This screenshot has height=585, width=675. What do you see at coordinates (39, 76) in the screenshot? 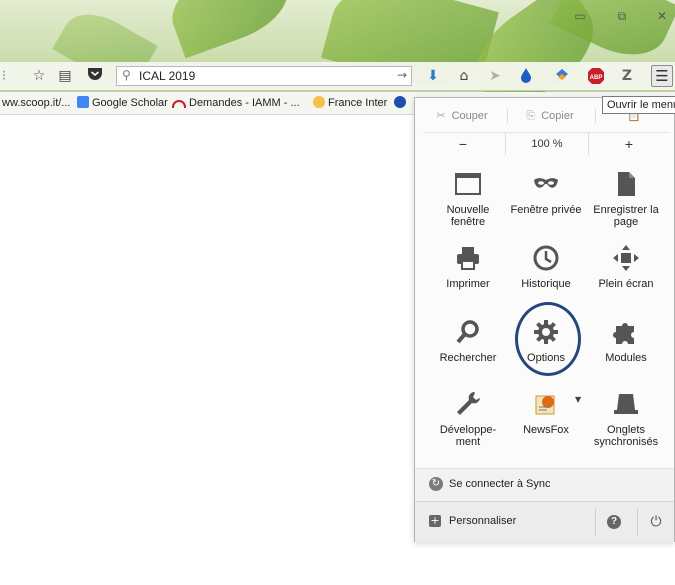
I see `bookmark-star-icon: ☆` at bounding box center [39, 76].